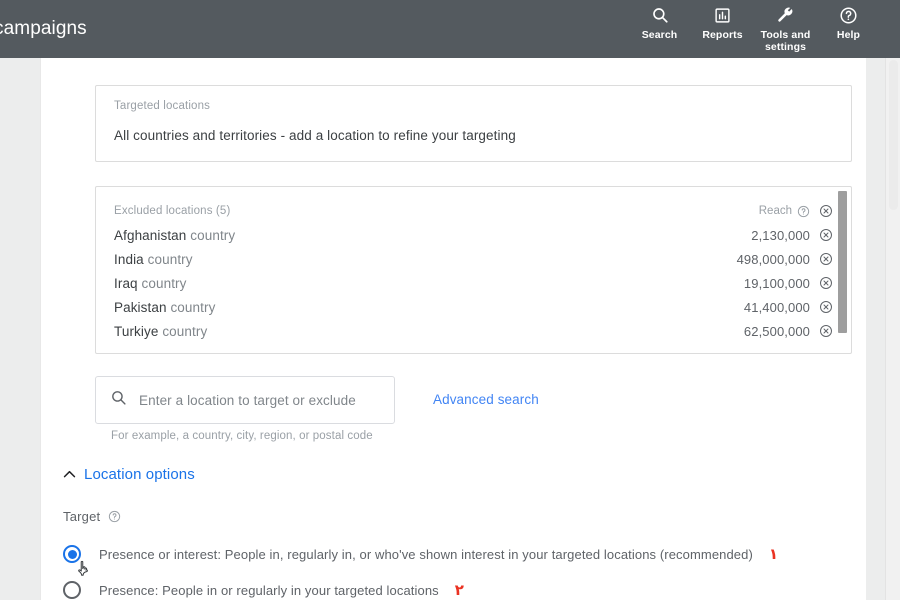 Image resolution: width=900 pixels, height=600 pixels. What do you see at coordinates (43, 28) in the screenshot?
I see `page-title: campaigns` at bounding box center [43, 28].